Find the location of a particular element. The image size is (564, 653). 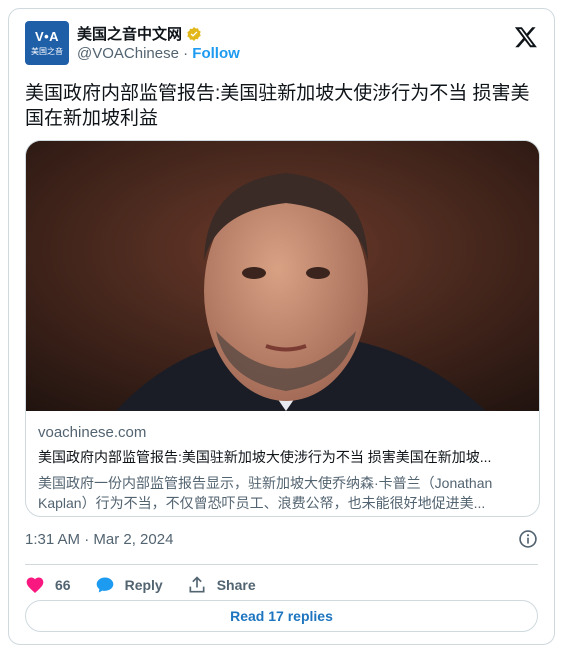

verified-badge-icon is located at coordinates (194, 34).